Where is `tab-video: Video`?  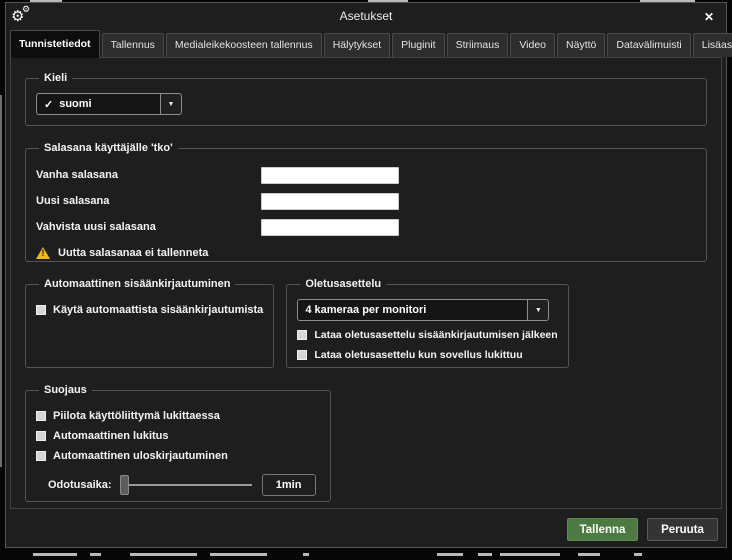 tab-video: Video is located at coordinates (533, 45).